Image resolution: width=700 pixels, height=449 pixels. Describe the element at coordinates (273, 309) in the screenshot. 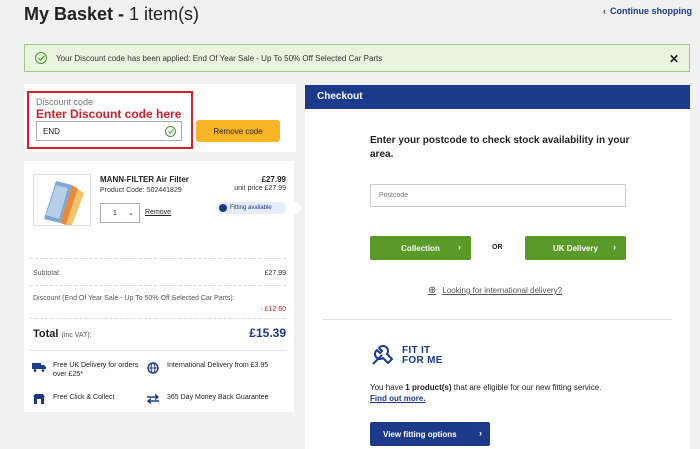

I see `discount-line-value: - £12.60` at that location.